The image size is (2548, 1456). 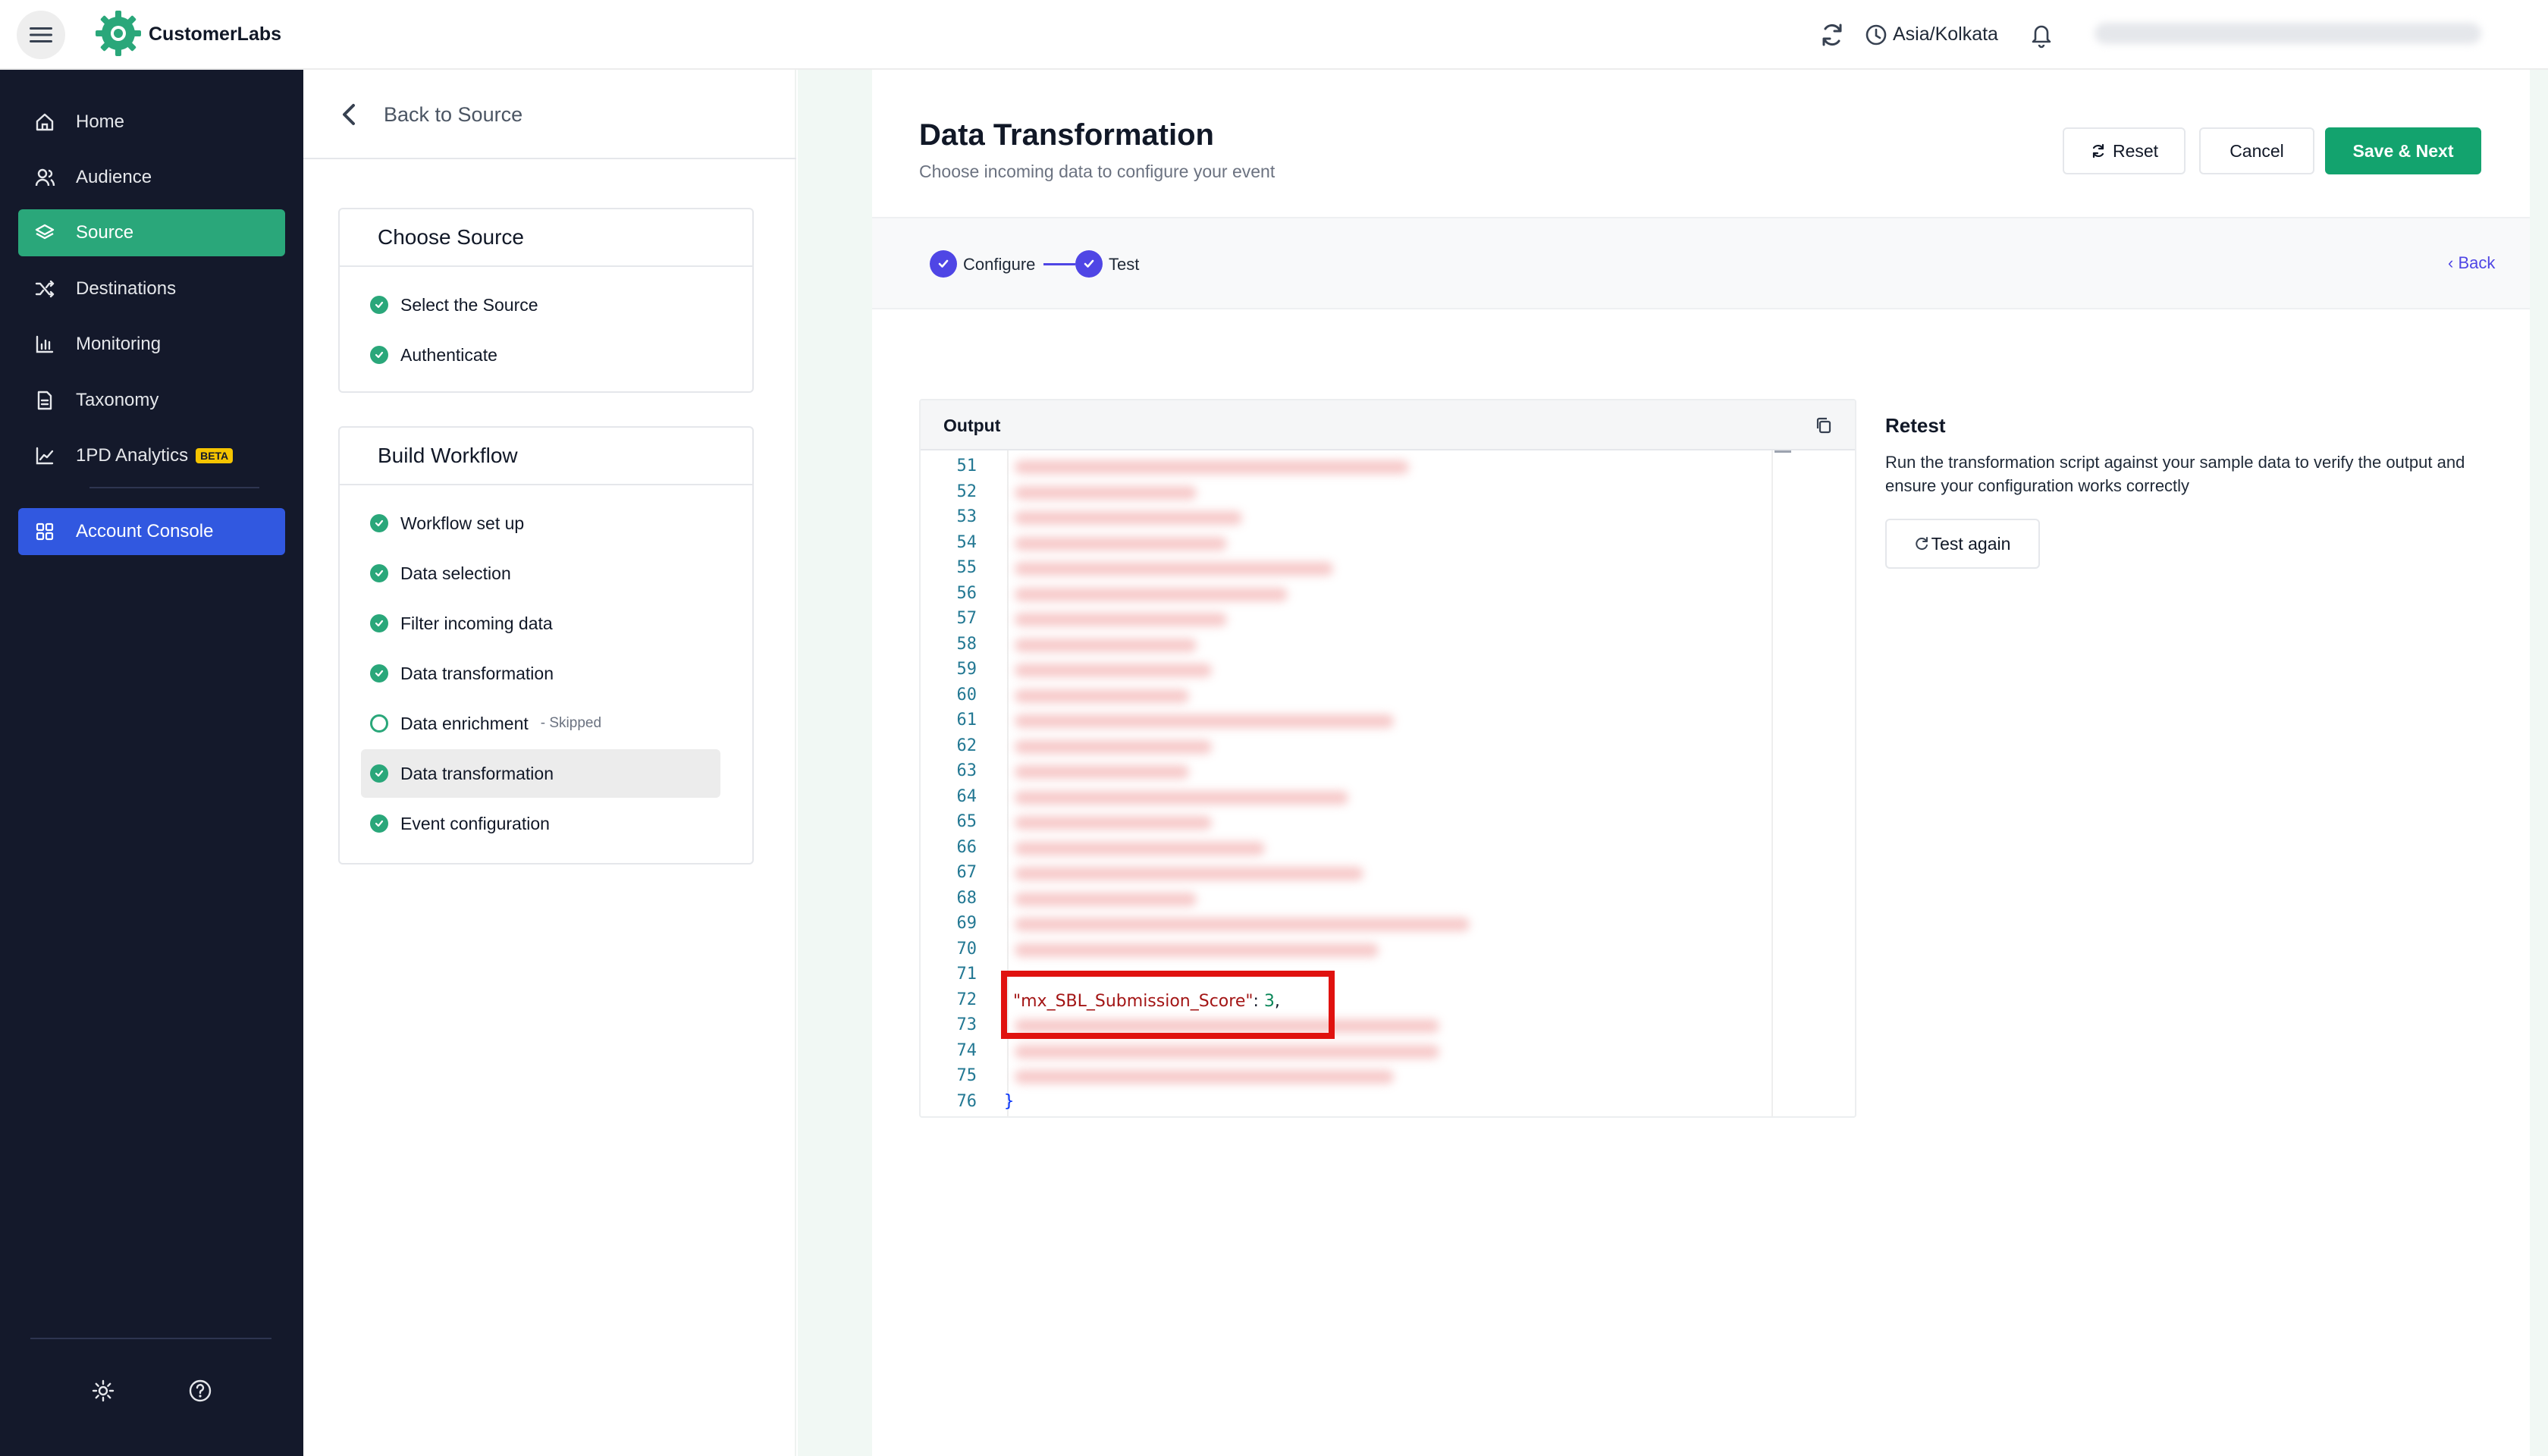 I want to click on user-account-menu, so click(x=2288, y=33).